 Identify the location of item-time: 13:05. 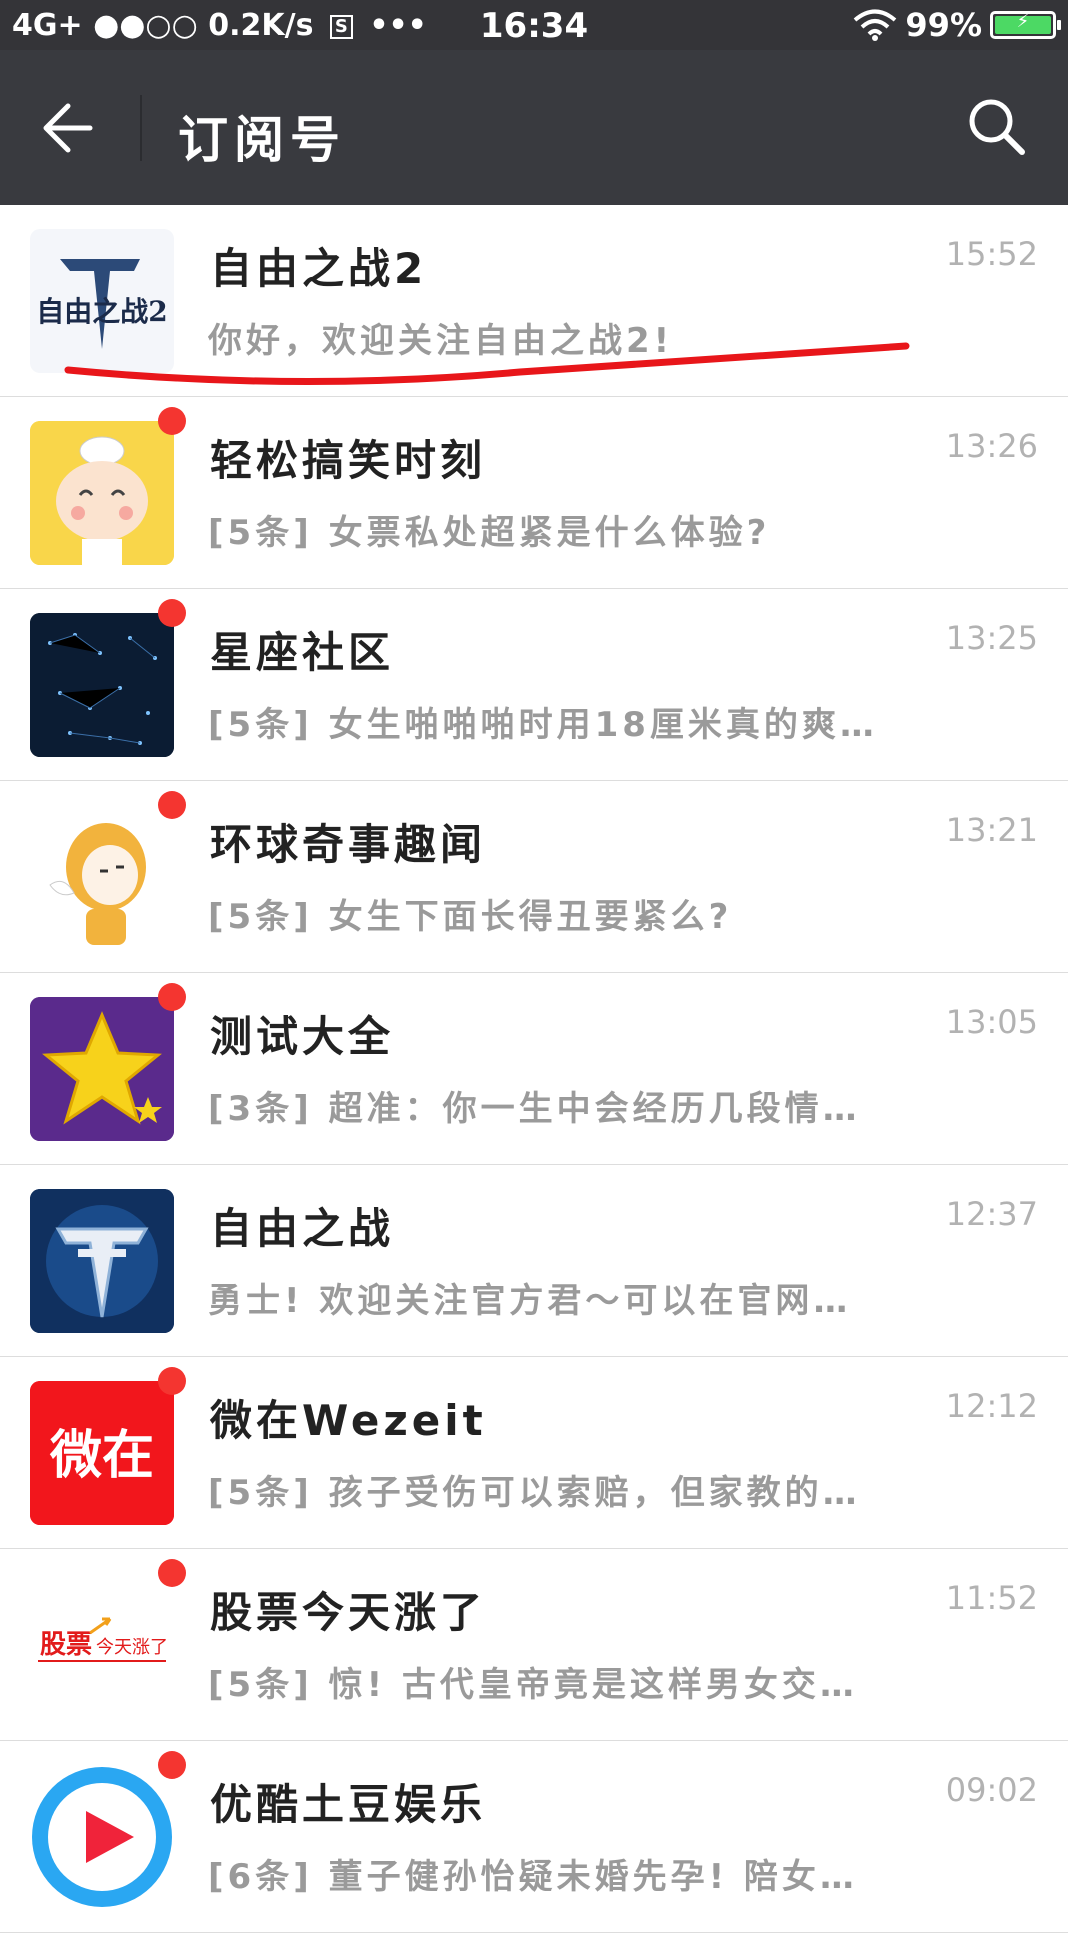
(991, 1022).